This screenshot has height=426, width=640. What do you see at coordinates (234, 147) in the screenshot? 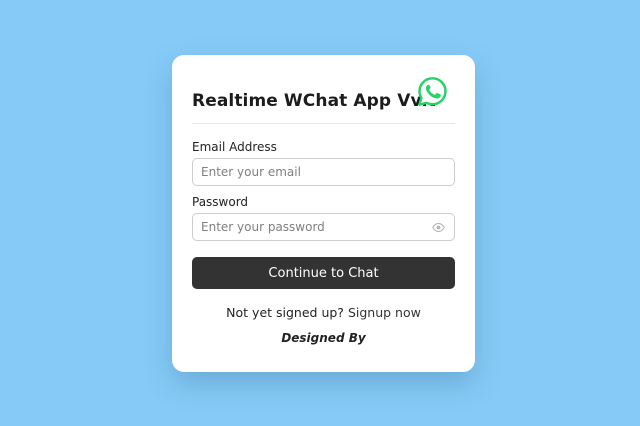
I see `email-label: Email Address` at bounding box center [234, 147].